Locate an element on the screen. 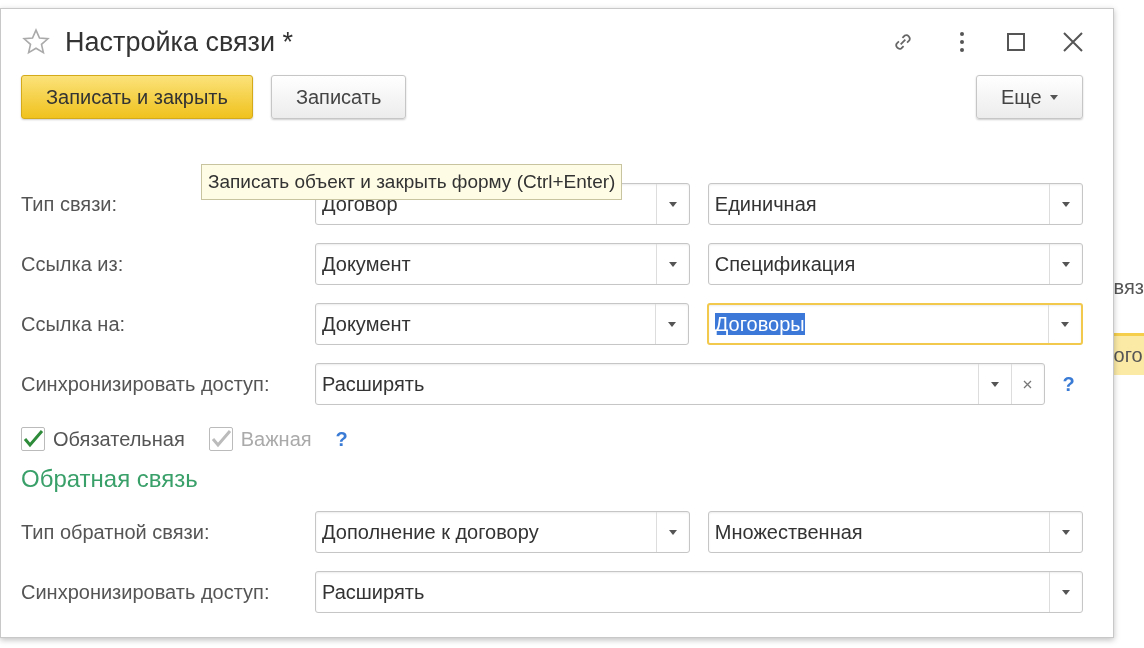 The image size is (1144, 648). dropdown-field: Единичная is located at coordinates (895, 204).